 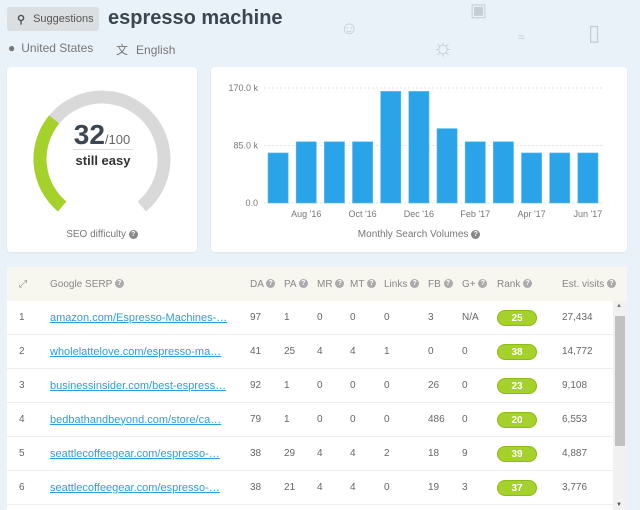 I want to click on seo-difficulty-card: 32/100 still easy SEO difficulty ?, so click(x=102, y=159).